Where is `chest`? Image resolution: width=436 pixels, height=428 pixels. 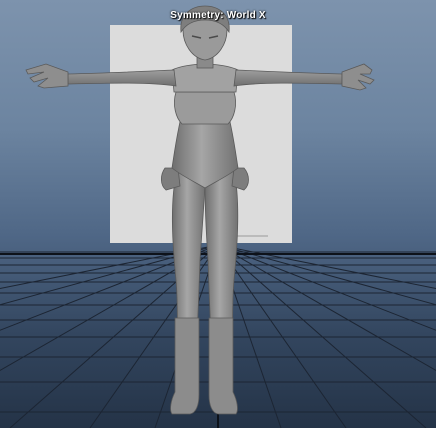
chest is located at coordinates (205, 108).